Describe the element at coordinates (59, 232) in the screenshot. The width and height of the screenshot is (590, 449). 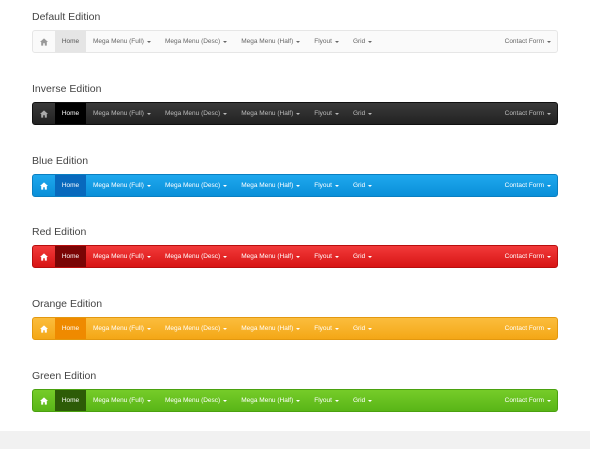
I see `section-title: Red Edition` at that location.